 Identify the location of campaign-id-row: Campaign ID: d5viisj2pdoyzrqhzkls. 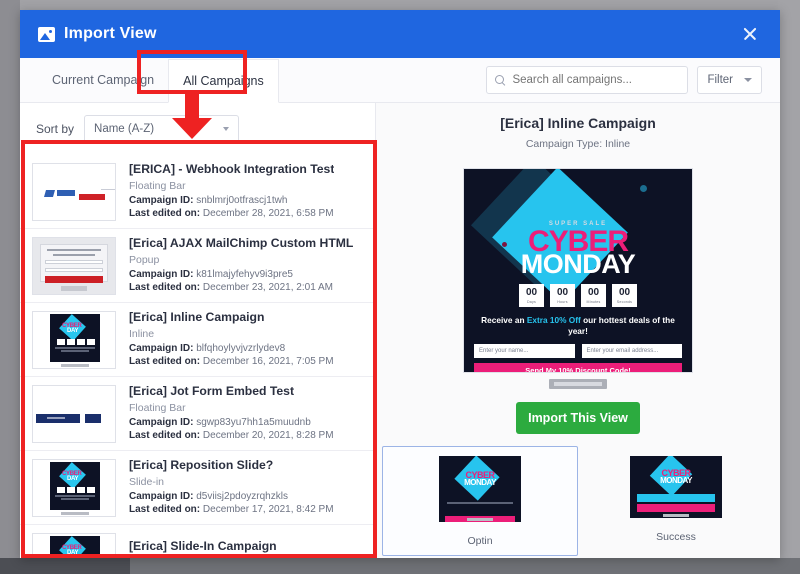
(231, 496).